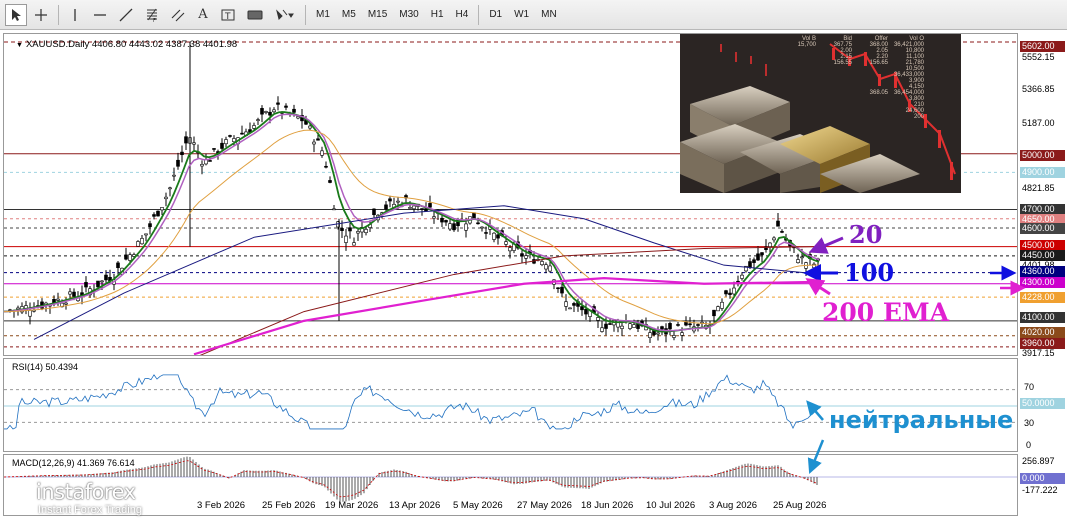 This screenshot has width=1067, height=520. What do you see at coordinates (921, 420) in the screenshot?
I see `neutral-annotation: нейтральные` at bounding box center [921, 420].